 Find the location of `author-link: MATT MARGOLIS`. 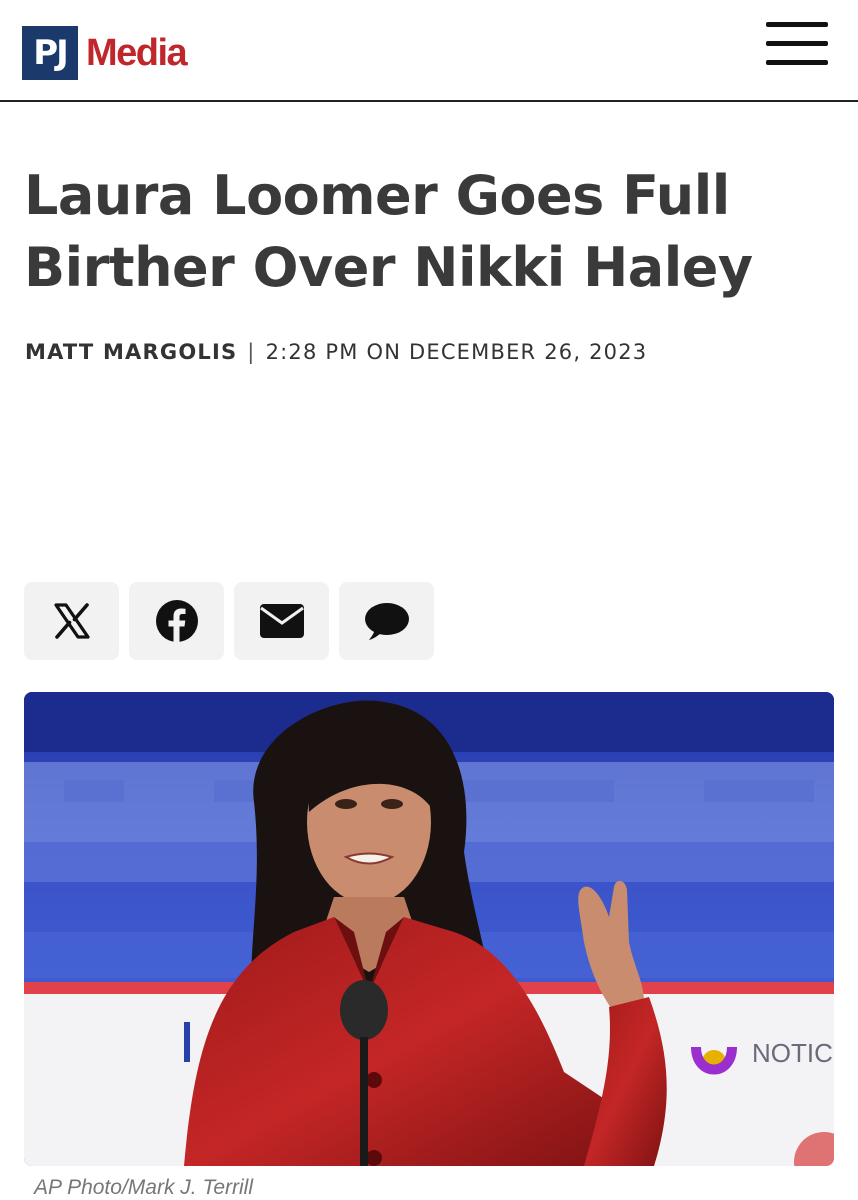

author-link: MATT MARGOLIS is located at coordinates (131, 352).